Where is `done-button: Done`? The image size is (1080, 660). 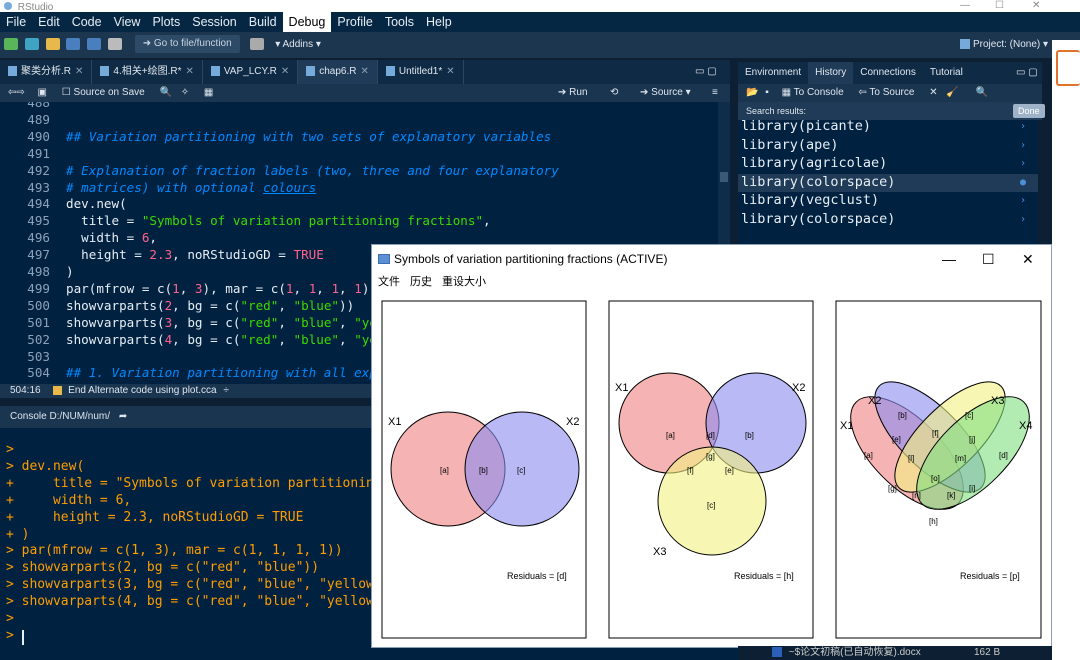 done-button: Done is located at coordinates (1029, 111).